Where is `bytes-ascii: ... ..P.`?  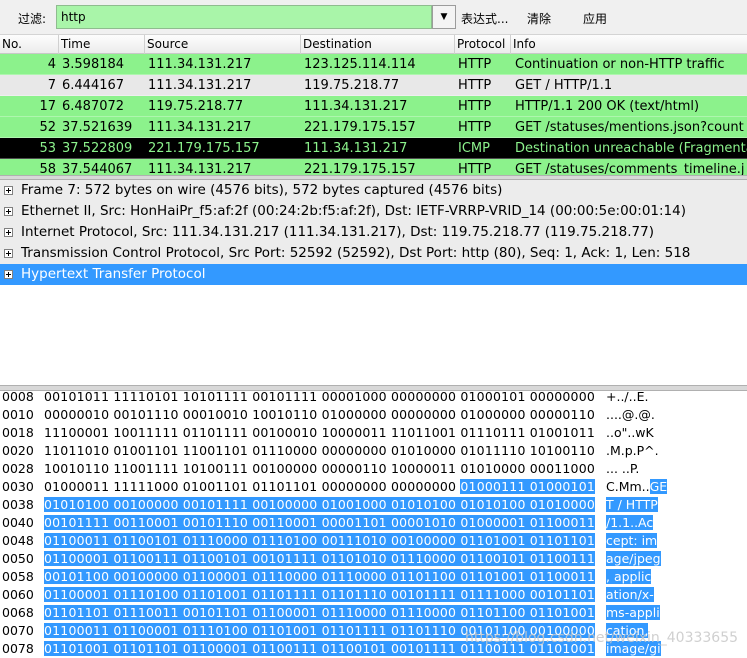 bytes-ascii: ... ..P. is located at coordinates (622, 469).